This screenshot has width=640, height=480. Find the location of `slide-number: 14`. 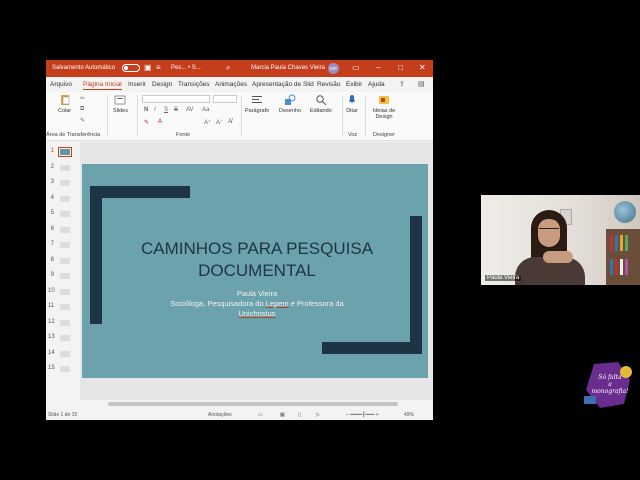

slide-number: 14 is located at coordinates (51, 352).